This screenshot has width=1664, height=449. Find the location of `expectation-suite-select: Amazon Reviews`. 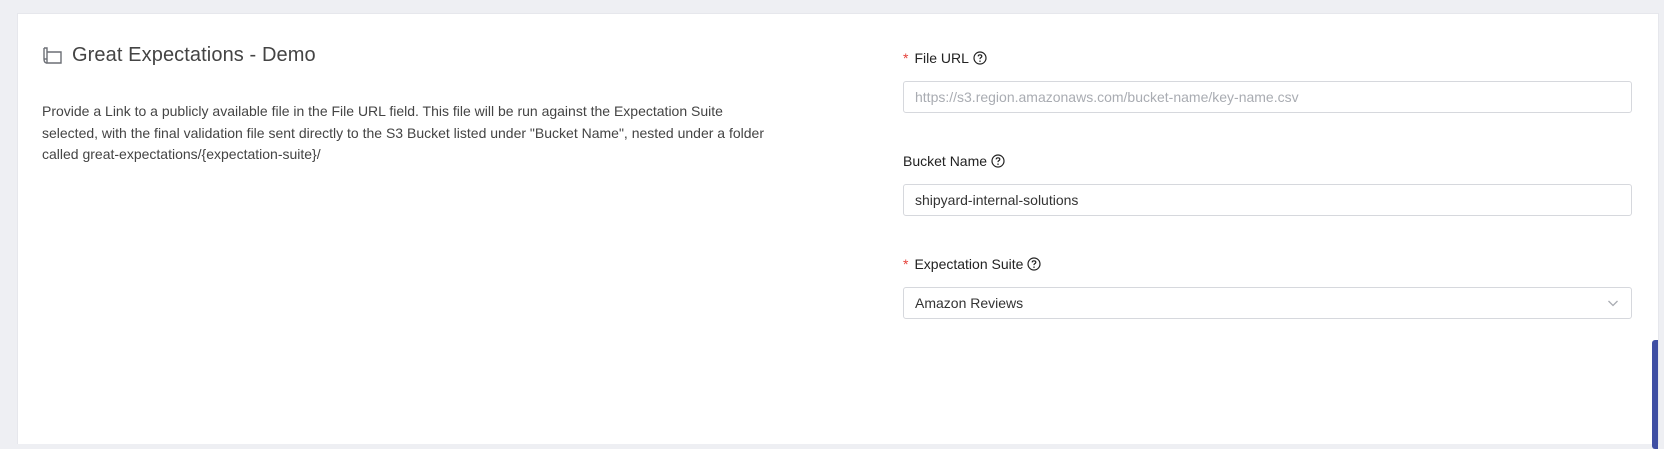

expectation-suite-select: Amazon Reviews is located at coordinates (1267, 303).